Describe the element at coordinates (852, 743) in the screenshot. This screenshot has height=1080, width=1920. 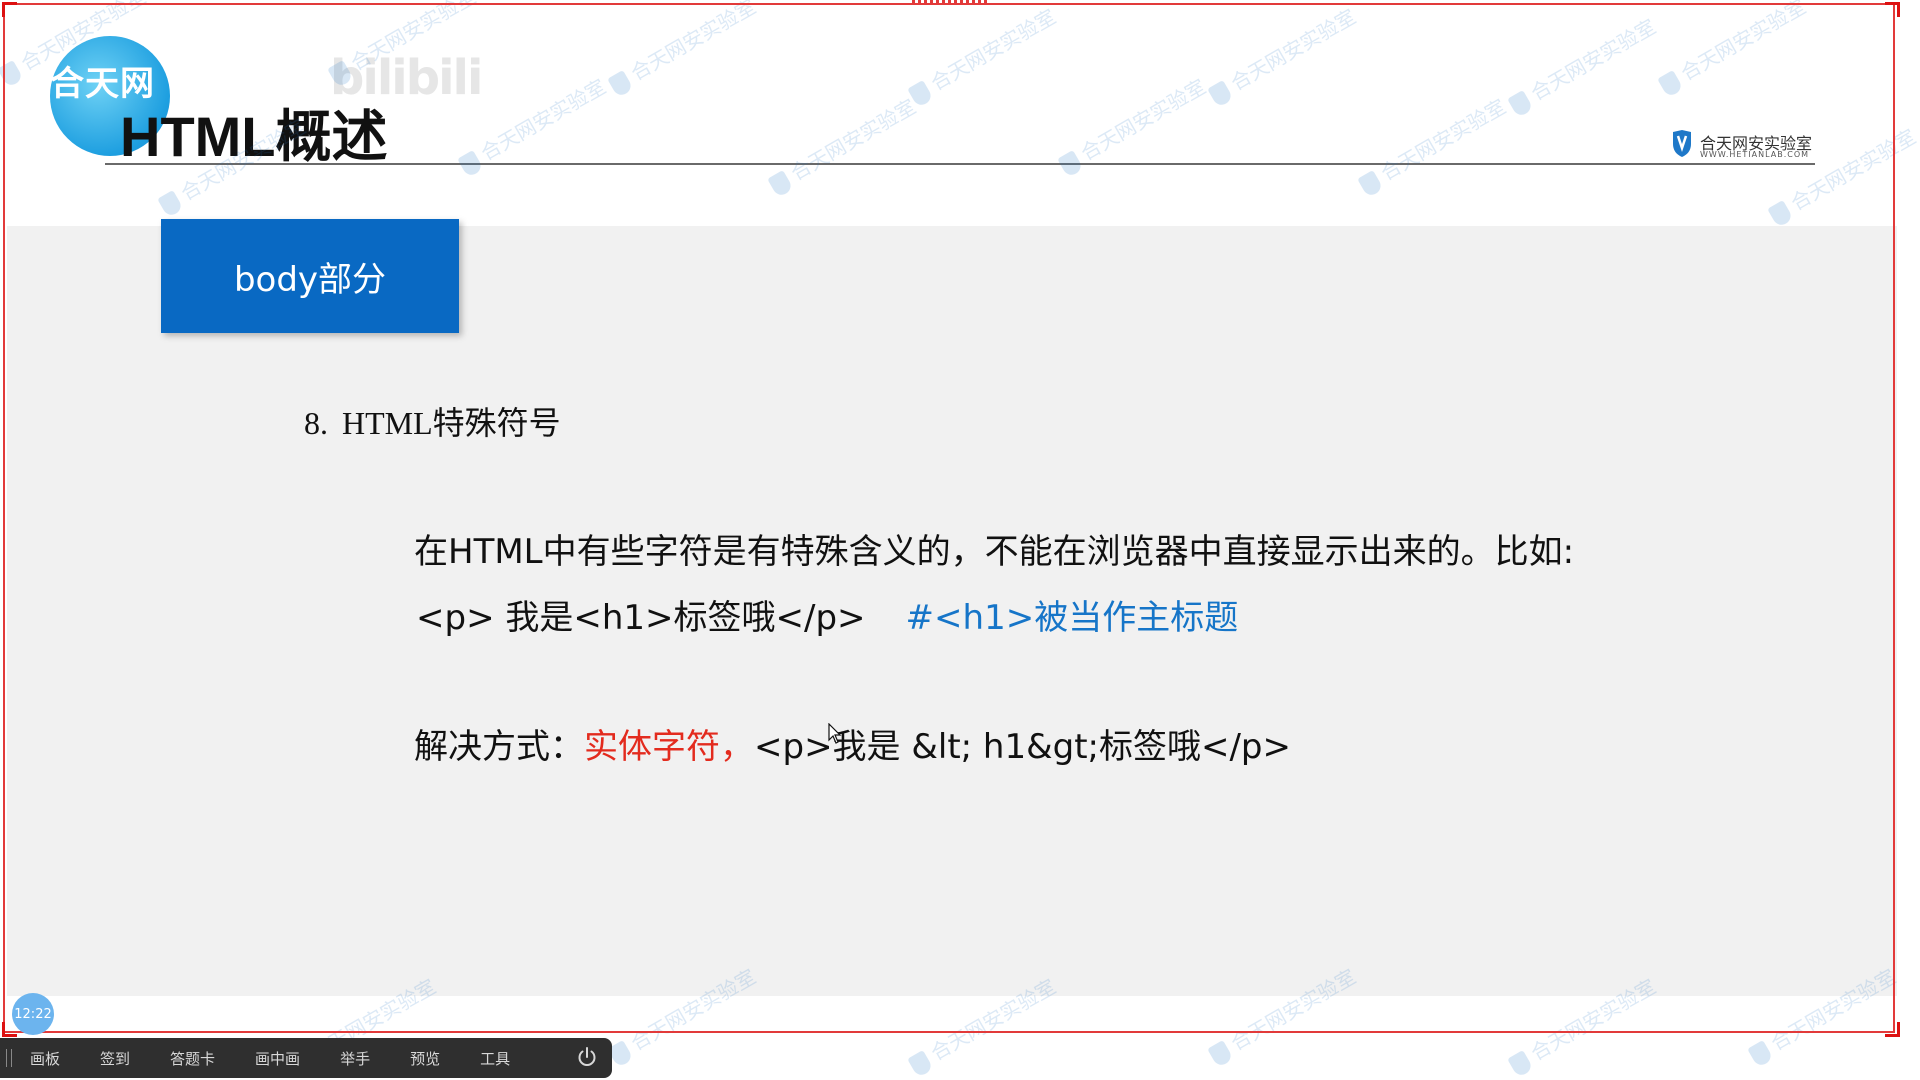
I see `solution-line: 解决方式：实体字符，<p>我是 &lt; h1&gt;标签哦</p>` at that location.